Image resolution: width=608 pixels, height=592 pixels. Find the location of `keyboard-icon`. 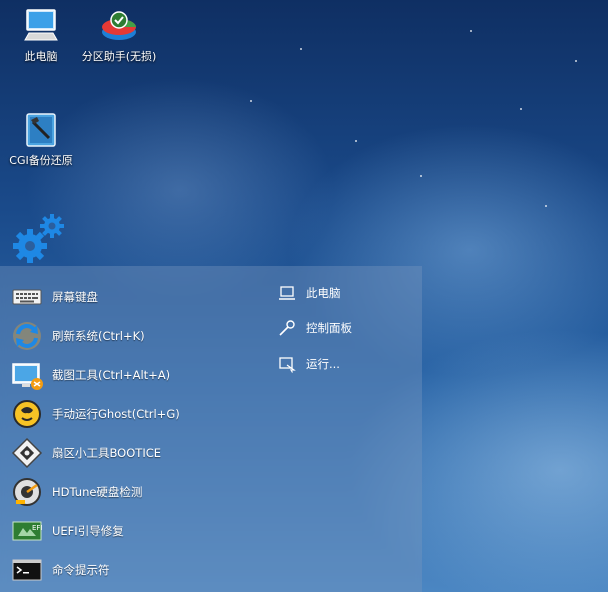

keyboard-icon is located at coordinates (27, 297).